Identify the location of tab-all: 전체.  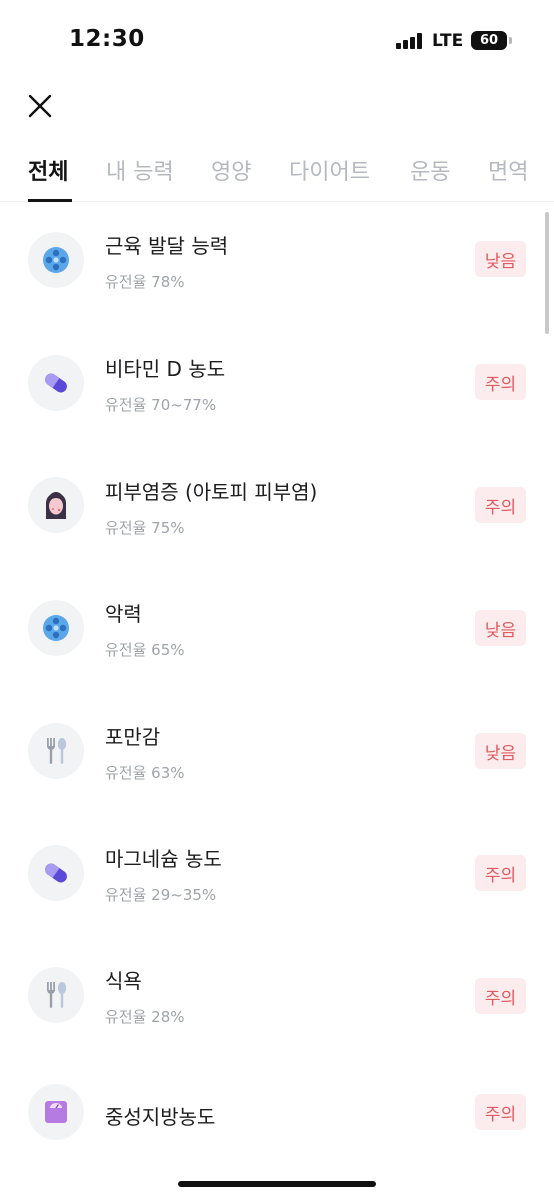
(48, 170).